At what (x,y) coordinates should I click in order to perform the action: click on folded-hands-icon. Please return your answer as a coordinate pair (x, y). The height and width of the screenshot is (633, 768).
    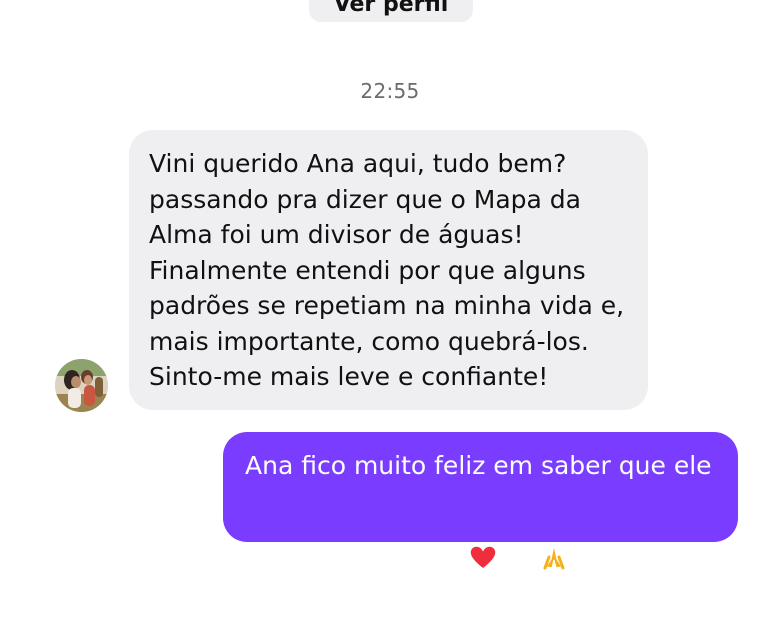
    Looking at the image, I should click on (571, 557).